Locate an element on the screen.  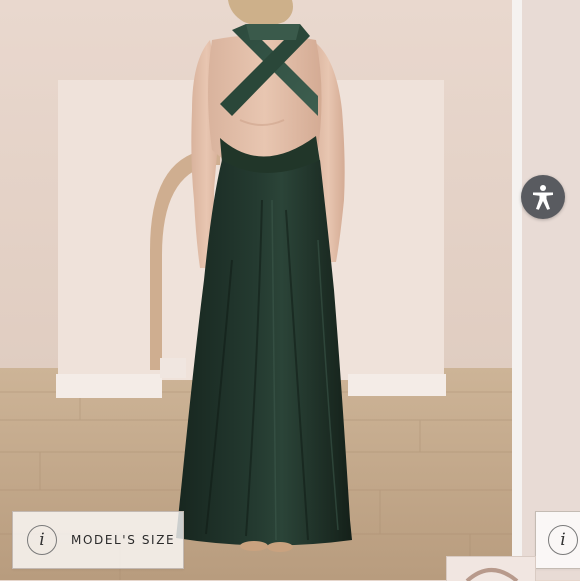
next-photo-info-button: i is located at coordinates (557, 540).